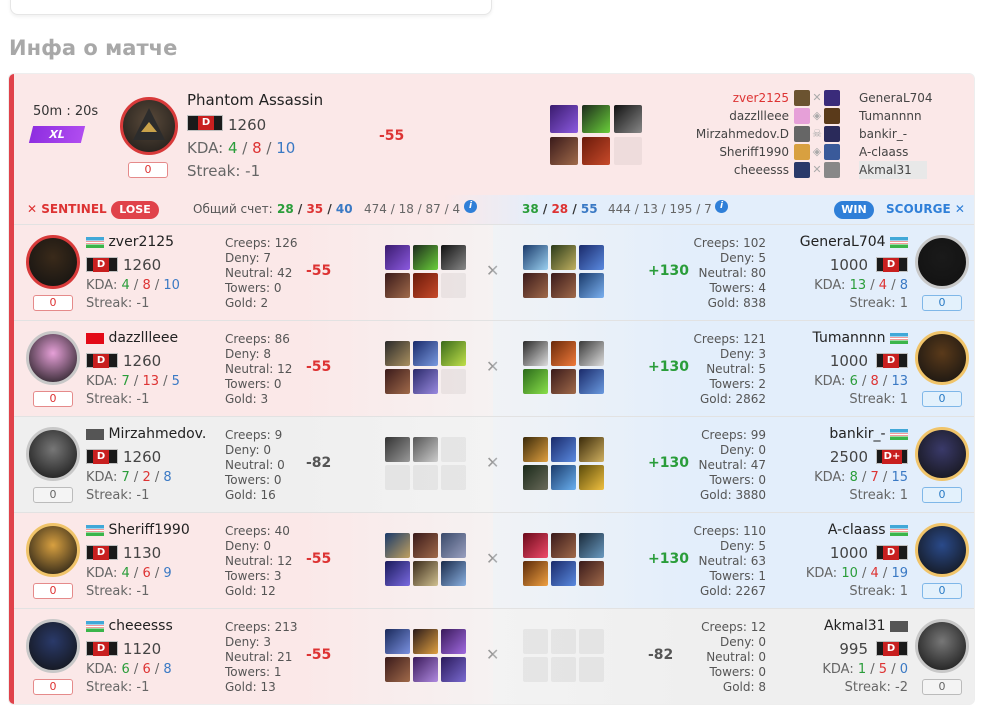  Describe the element at coordinates (866, 626) in the screenshot. I see `player-name: Akmal31` at that location.